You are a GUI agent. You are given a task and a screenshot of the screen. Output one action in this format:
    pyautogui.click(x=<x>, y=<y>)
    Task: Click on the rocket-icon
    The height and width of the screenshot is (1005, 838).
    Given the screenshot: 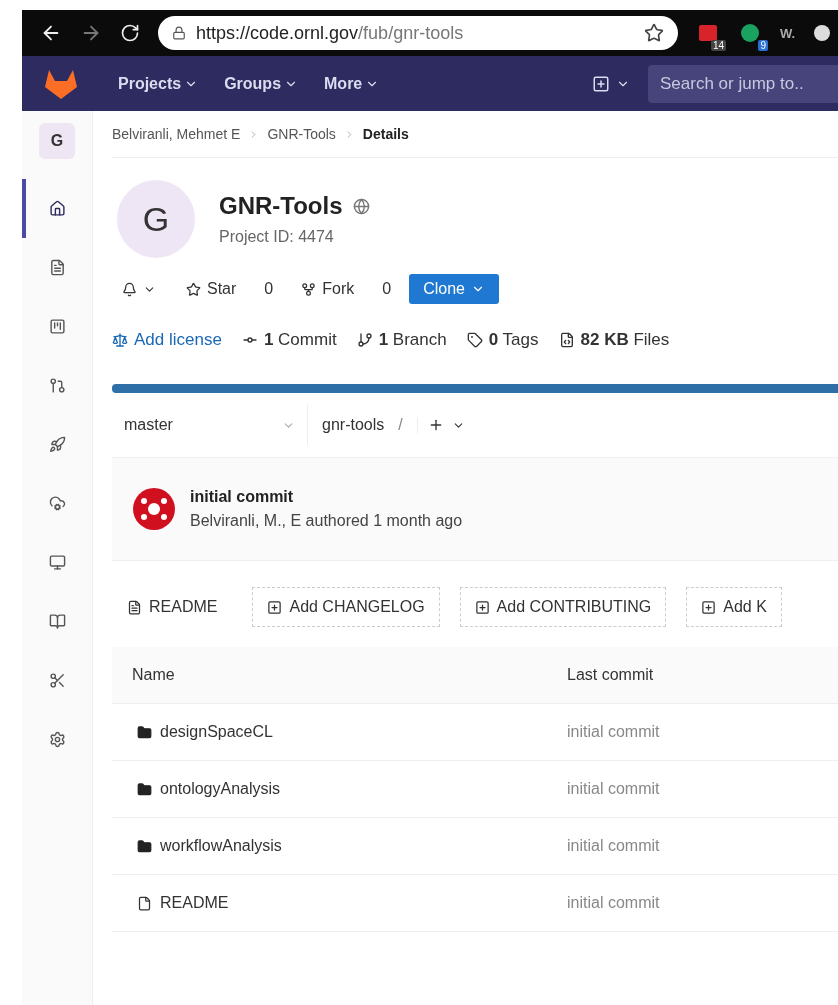 What is the action you would take?
    pyautogui.click(x=57, y=444)
    